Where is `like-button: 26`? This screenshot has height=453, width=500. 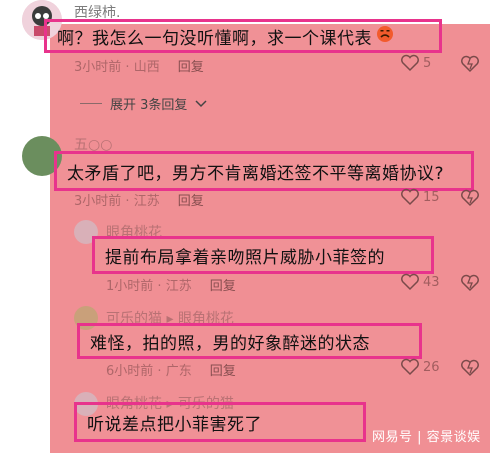 like-button: 26 is located at coordinates (420, 367).